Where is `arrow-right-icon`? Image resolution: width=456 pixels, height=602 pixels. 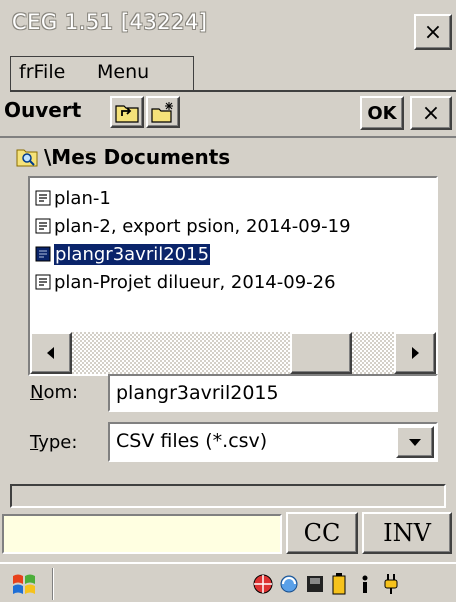
arrow-right-icon is located at coordinates (415, 353).